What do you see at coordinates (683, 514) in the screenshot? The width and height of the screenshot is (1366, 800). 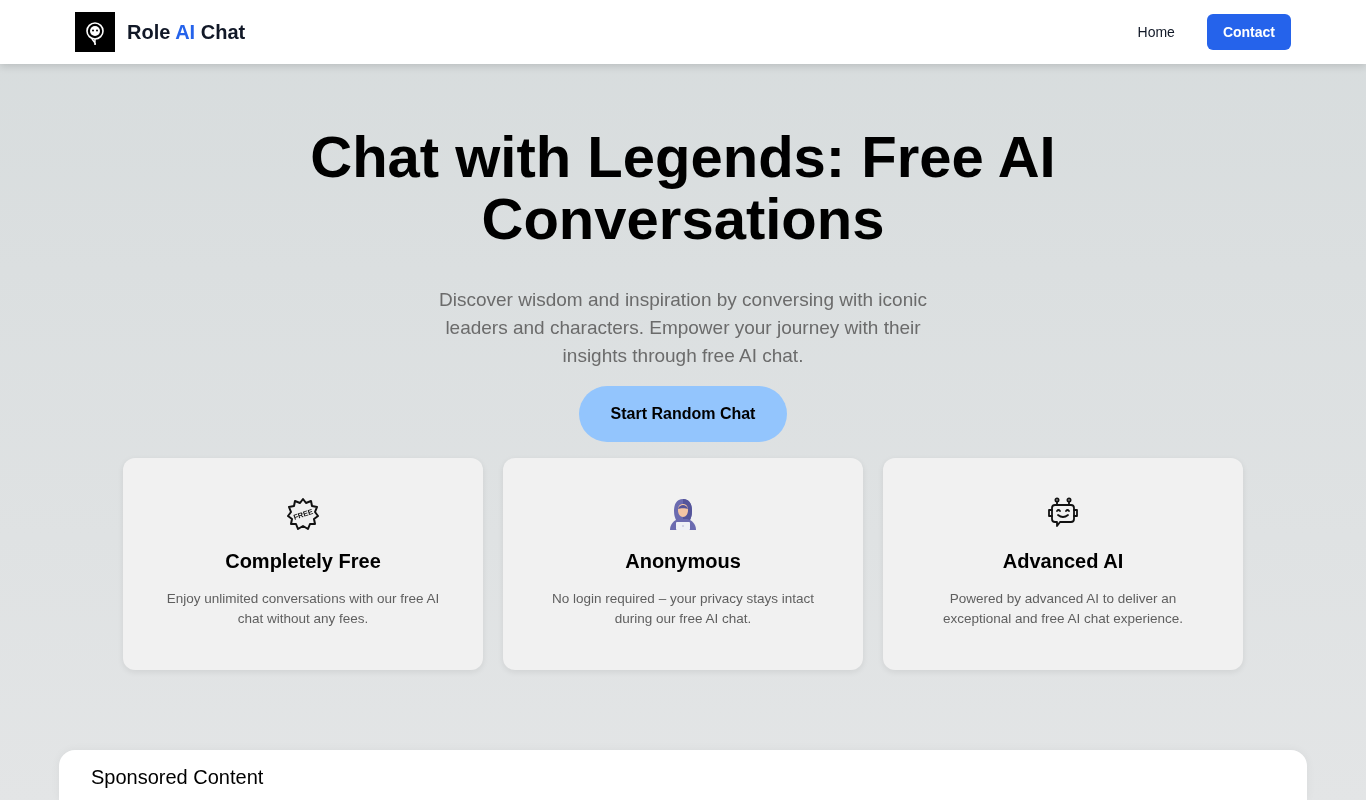 I see `hooded-person-icon` at bounding box center [683, 514].